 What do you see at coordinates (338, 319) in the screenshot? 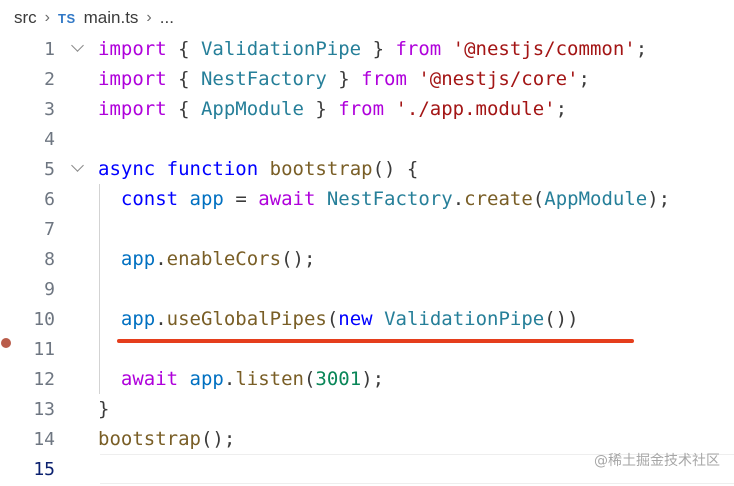
I see `code-text: app.useGlobalPipes(new ValidationPipe())` at bounding box center [338, 319].